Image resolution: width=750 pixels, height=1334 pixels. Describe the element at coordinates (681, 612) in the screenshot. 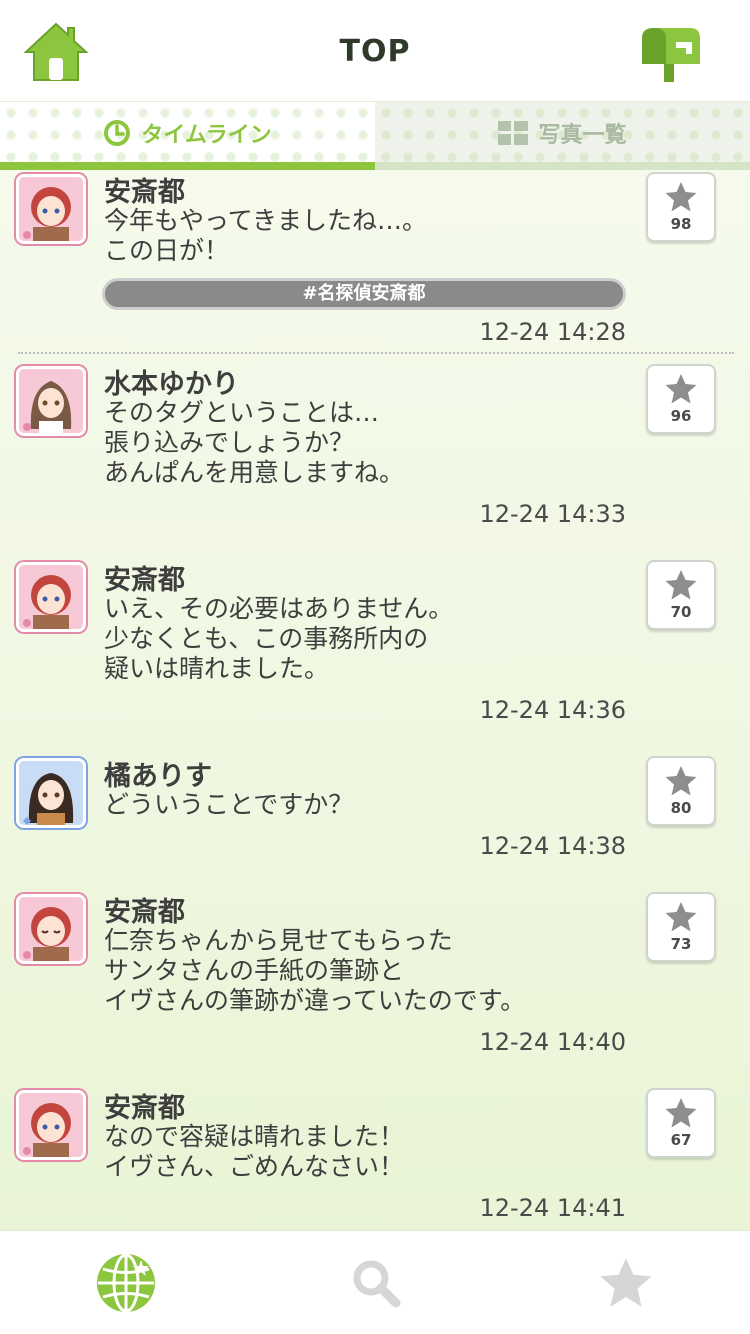

I see `star-count: 70` at that location.